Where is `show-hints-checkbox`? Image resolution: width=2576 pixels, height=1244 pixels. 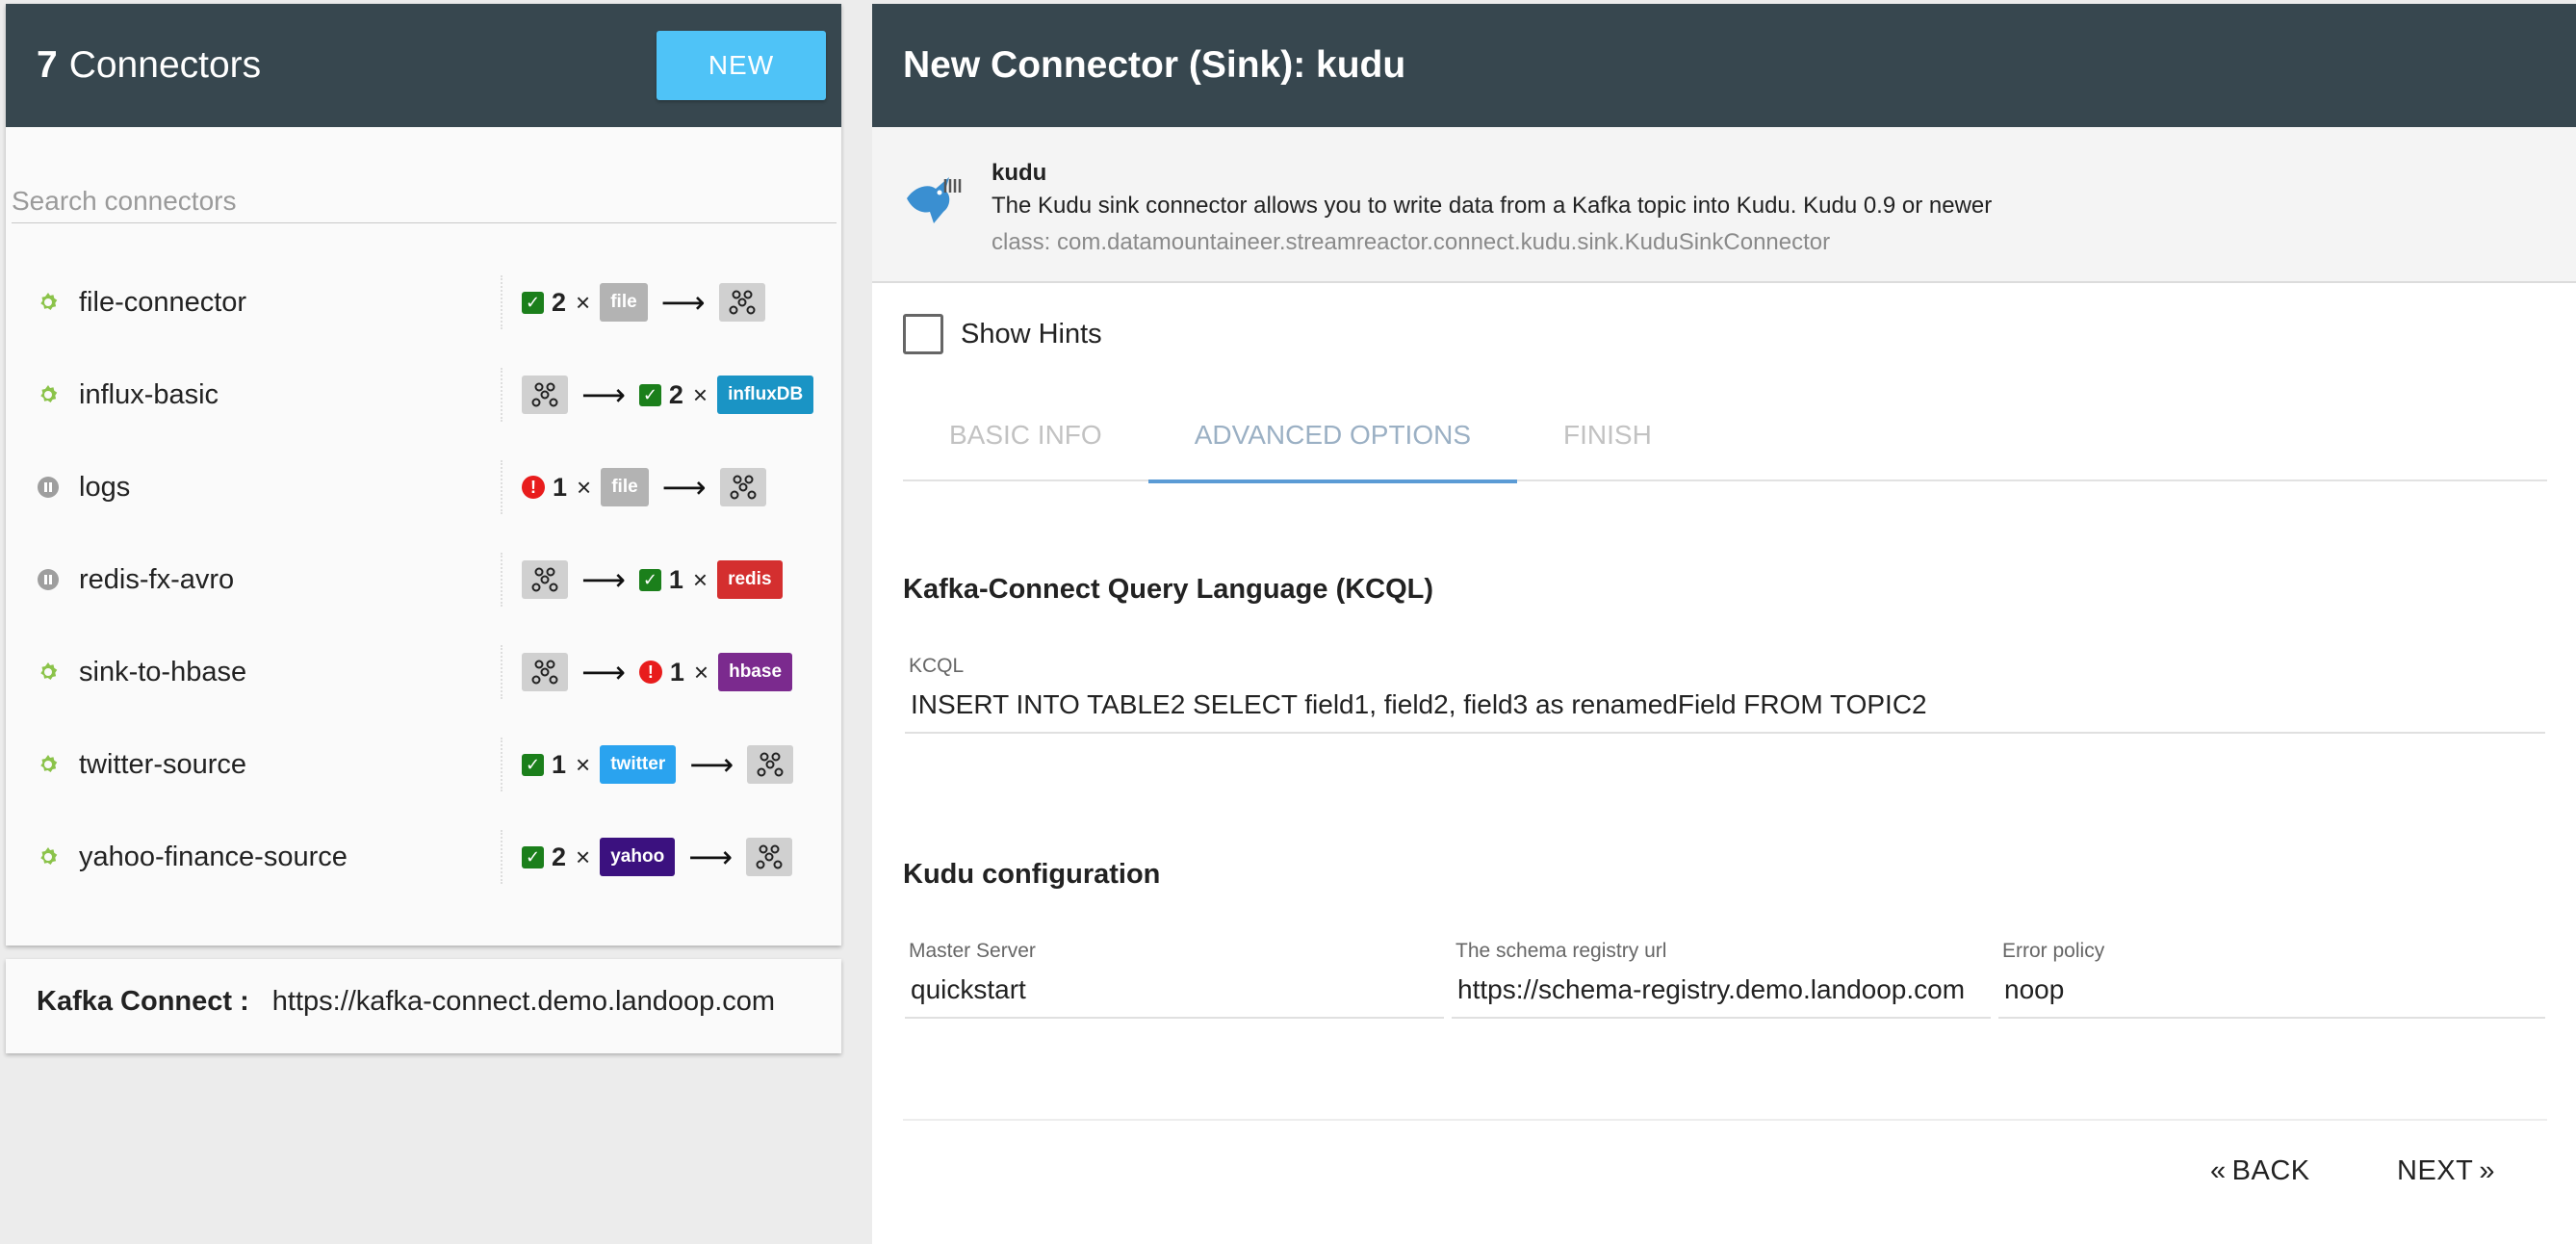 show-hints-checkbox is located at coordinates (923, 334).